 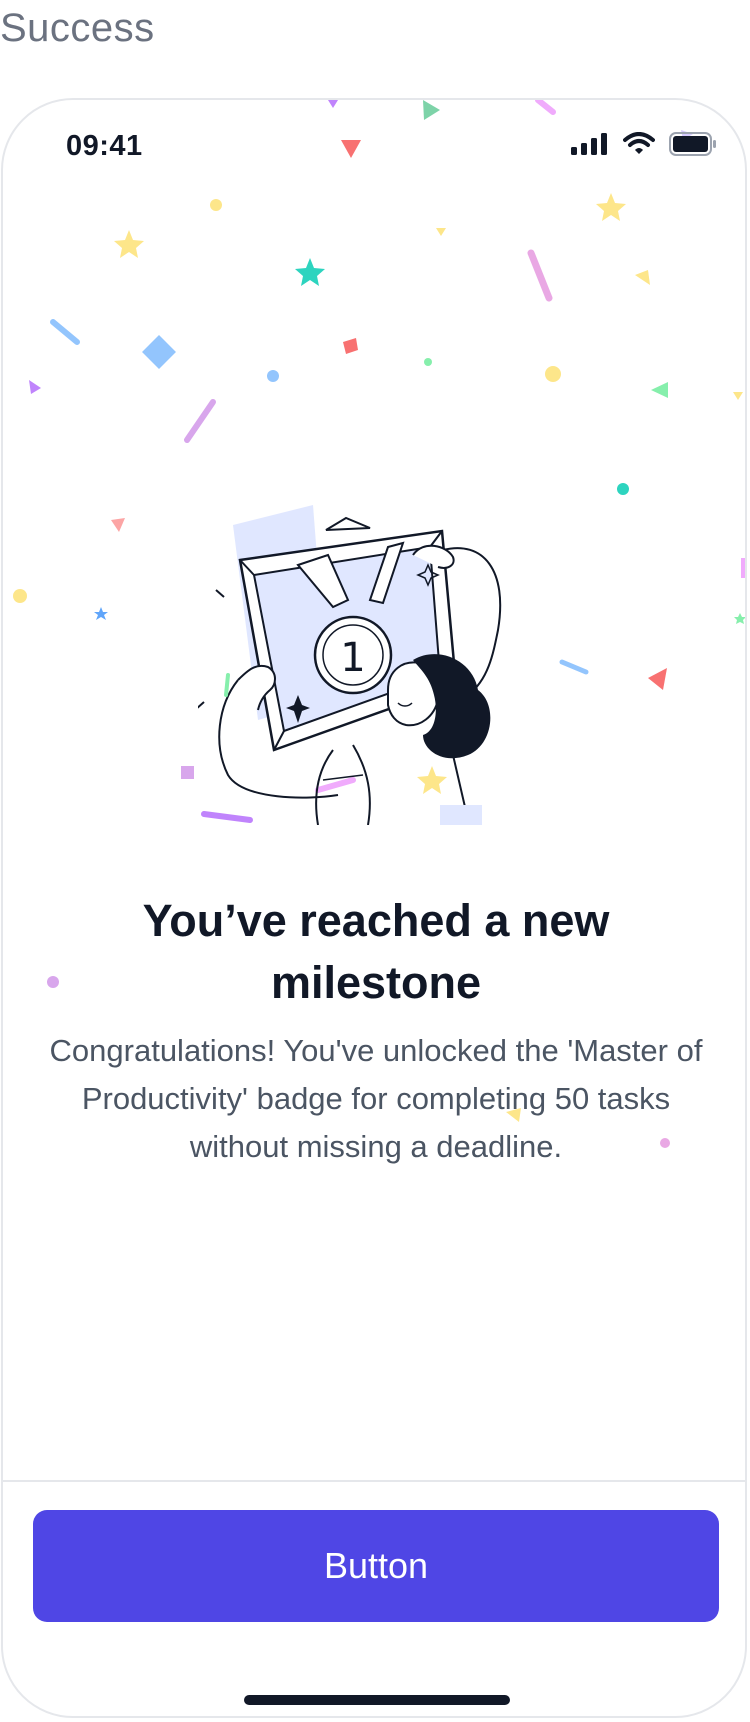 I want to click on milestone-illustration: 1, so click(x=376, y=660).